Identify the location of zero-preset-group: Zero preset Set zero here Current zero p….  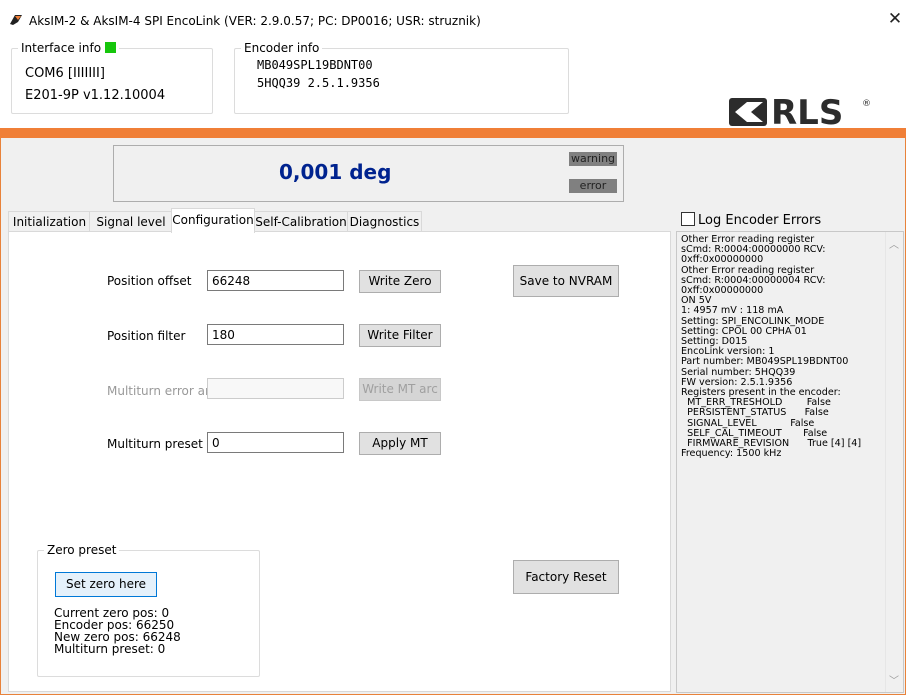
(148, 610).